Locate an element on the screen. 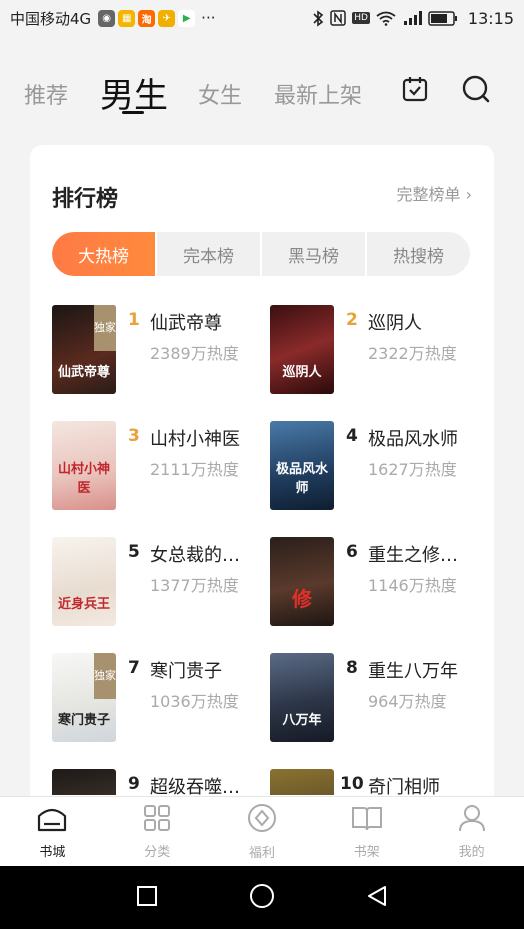  welfare-icon is located at coordinates (262, 820).